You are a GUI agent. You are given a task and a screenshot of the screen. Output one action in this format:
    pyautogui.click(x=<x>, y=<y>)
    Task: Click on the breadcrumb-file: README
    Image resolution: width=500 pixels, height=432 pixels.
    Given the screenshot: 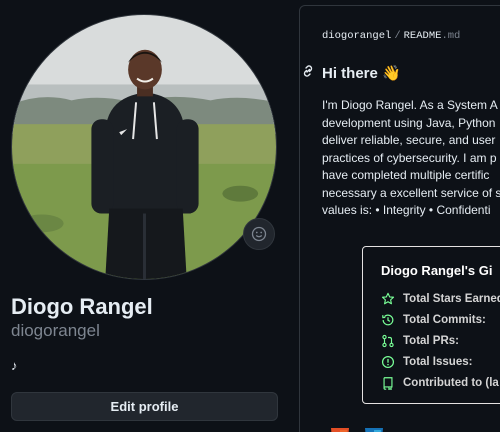 What is the action you would take?
    pyautogui.click(x=423, y=36)
    